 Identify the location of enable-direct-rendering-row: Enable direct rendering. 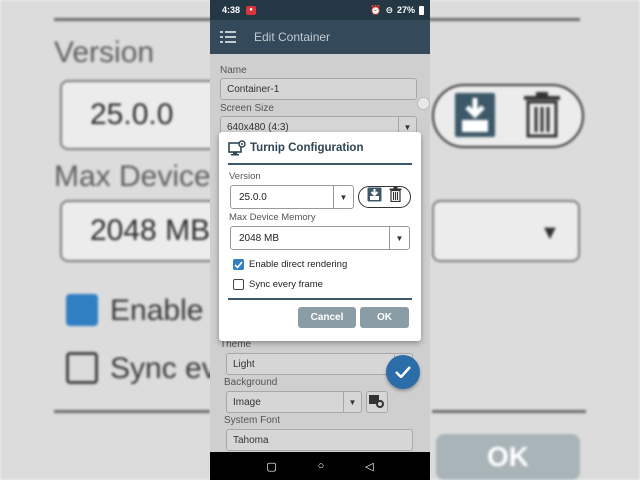
(290, 264).